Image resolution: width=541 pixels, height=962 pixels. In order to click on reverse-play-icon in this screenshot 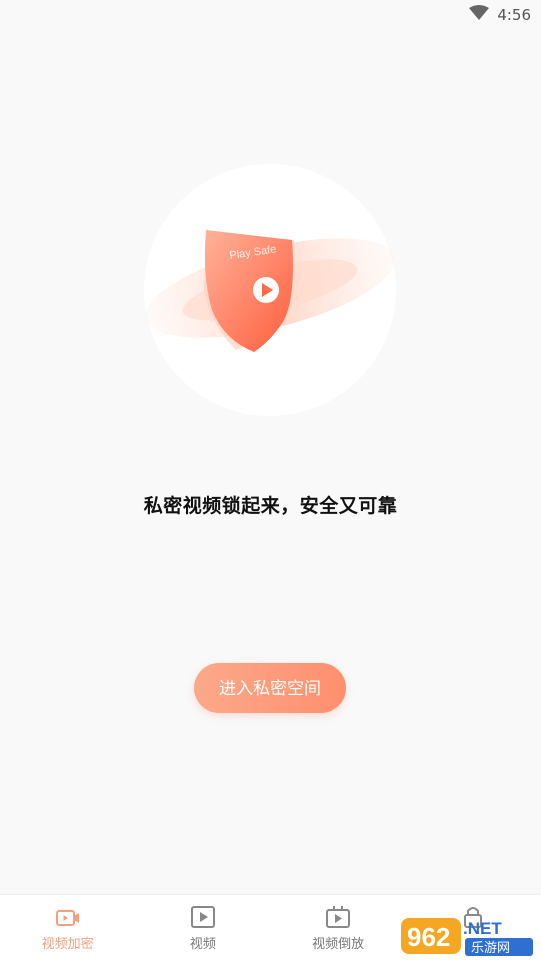, I will do `click(338, 917)`.